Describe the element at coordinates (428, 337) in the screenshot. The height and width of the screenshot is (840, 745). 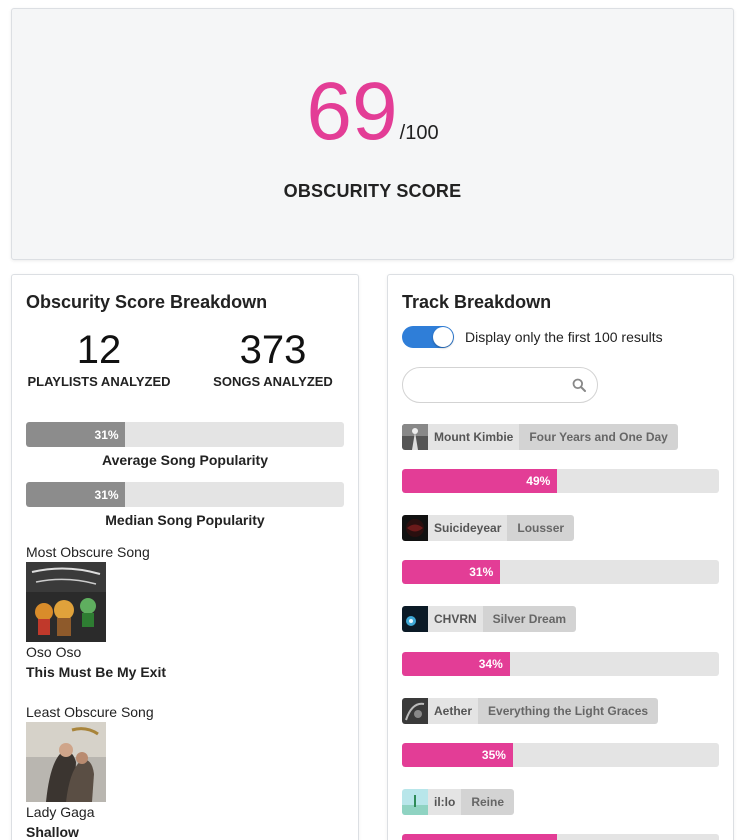
I see `first-100-toggle` at that location.